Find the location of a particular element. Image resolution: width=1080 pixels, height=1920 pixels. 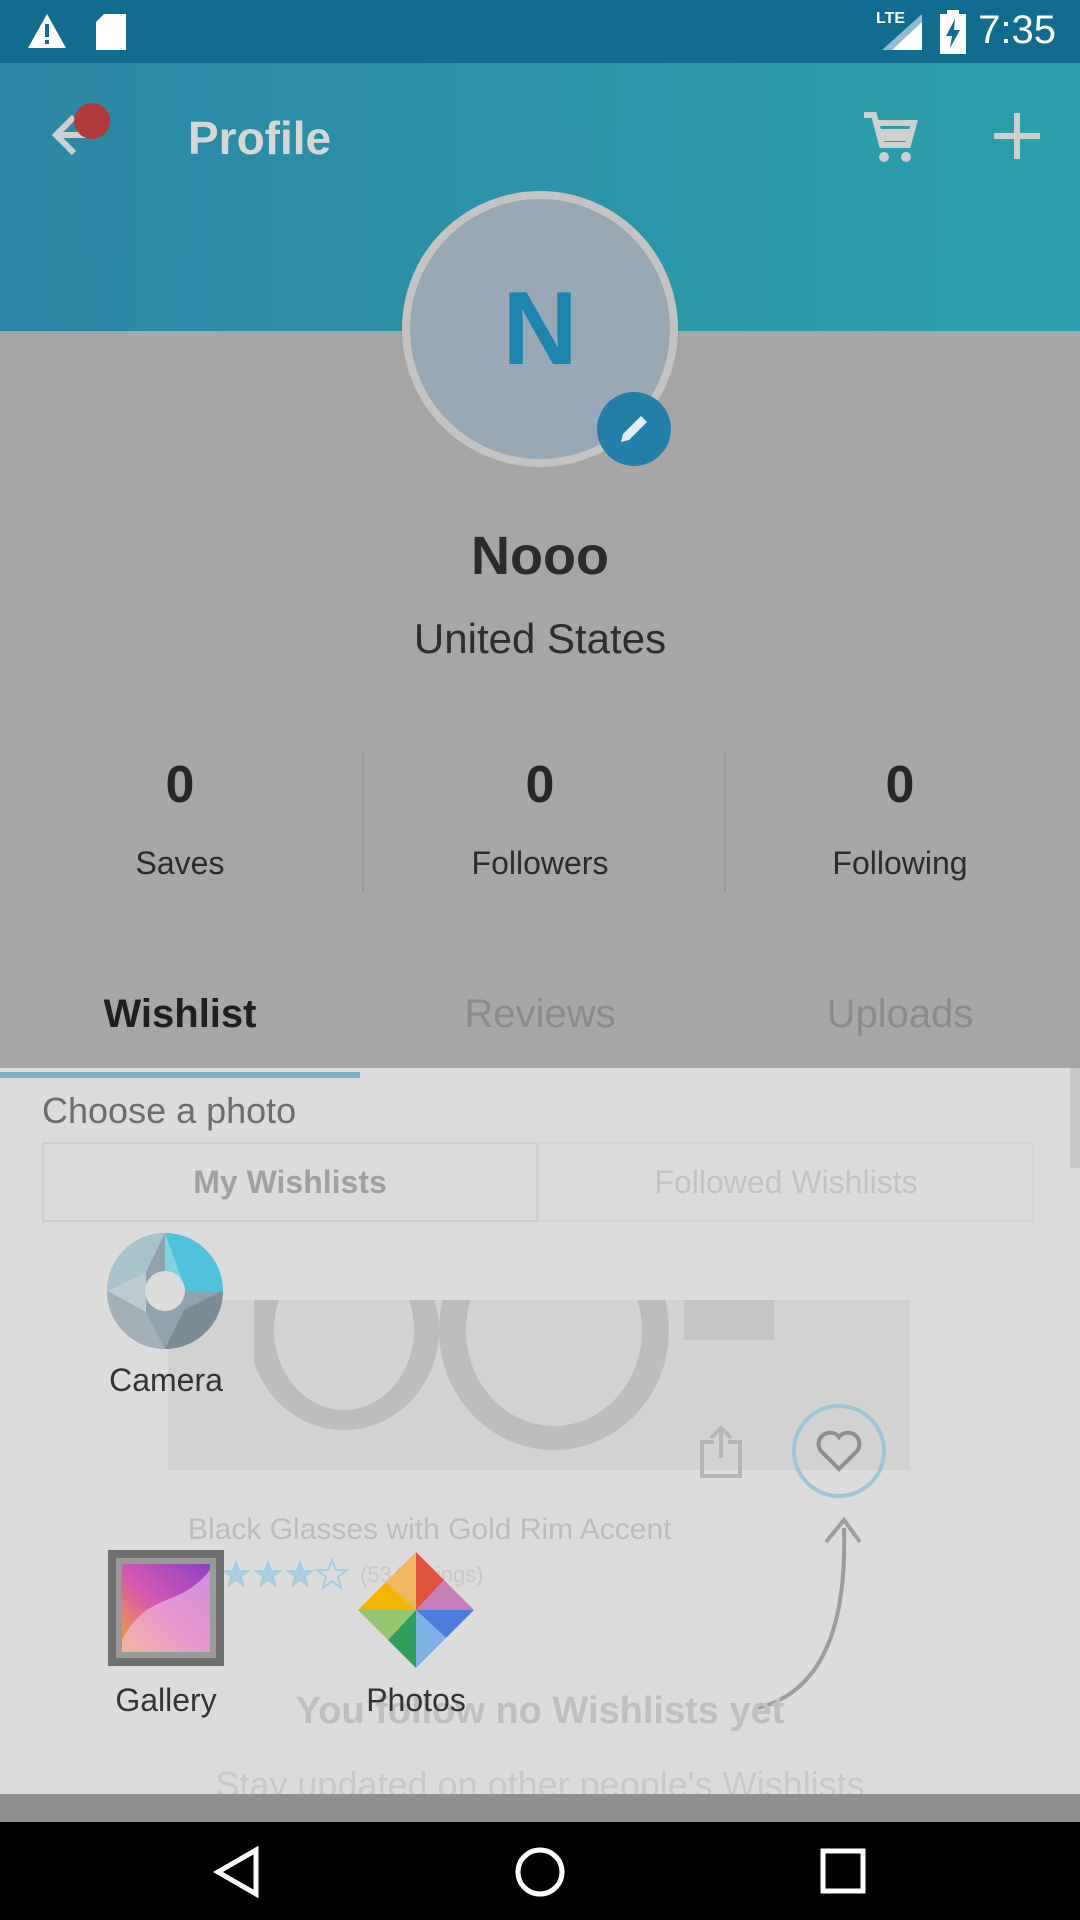

pencil-icon is located at coordinates (634, 429).